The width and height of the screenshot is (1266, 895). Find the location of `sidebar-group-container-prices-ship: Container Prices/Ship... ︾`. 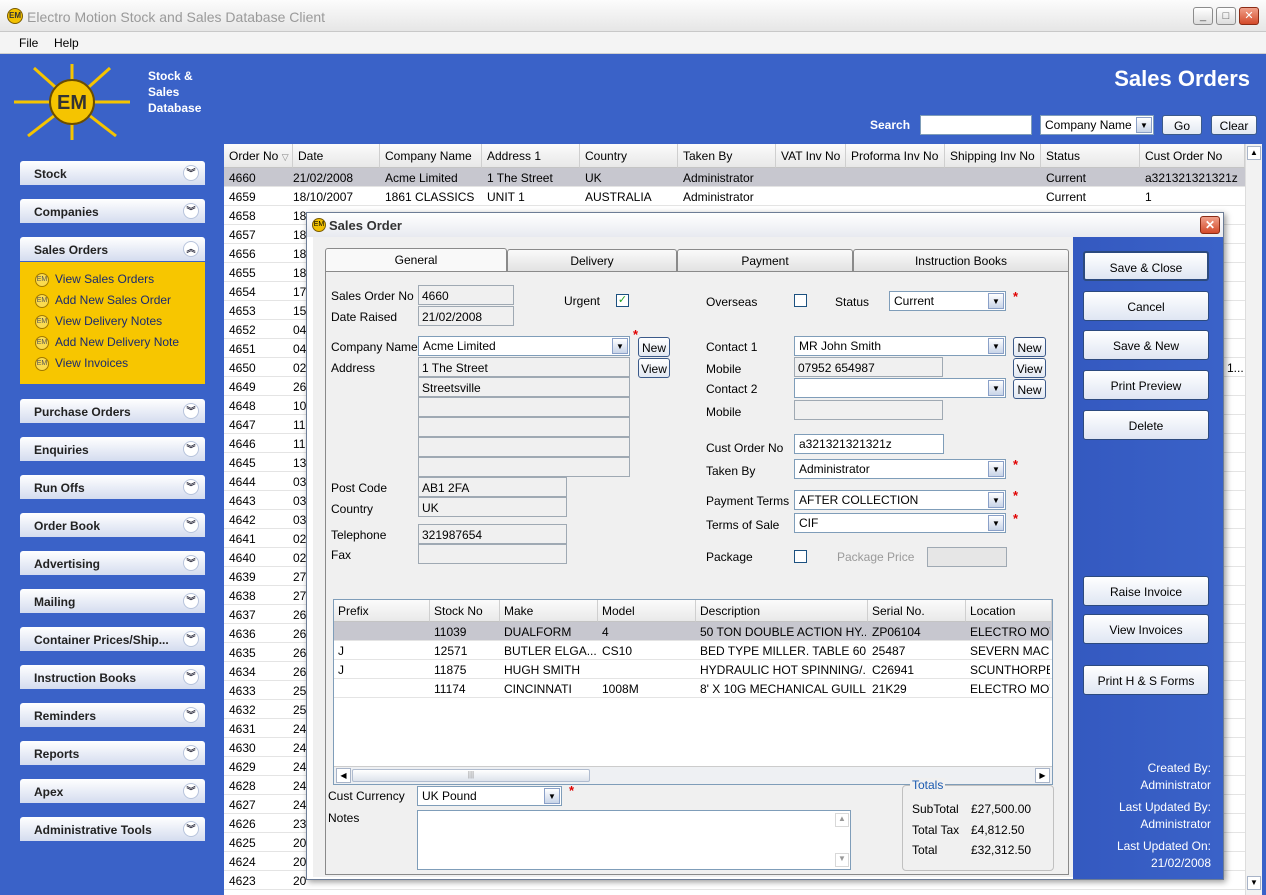

sidebar-group-container-prices-ship: Container Prices/Ship... ︾ is located at coordinates (112, 639).